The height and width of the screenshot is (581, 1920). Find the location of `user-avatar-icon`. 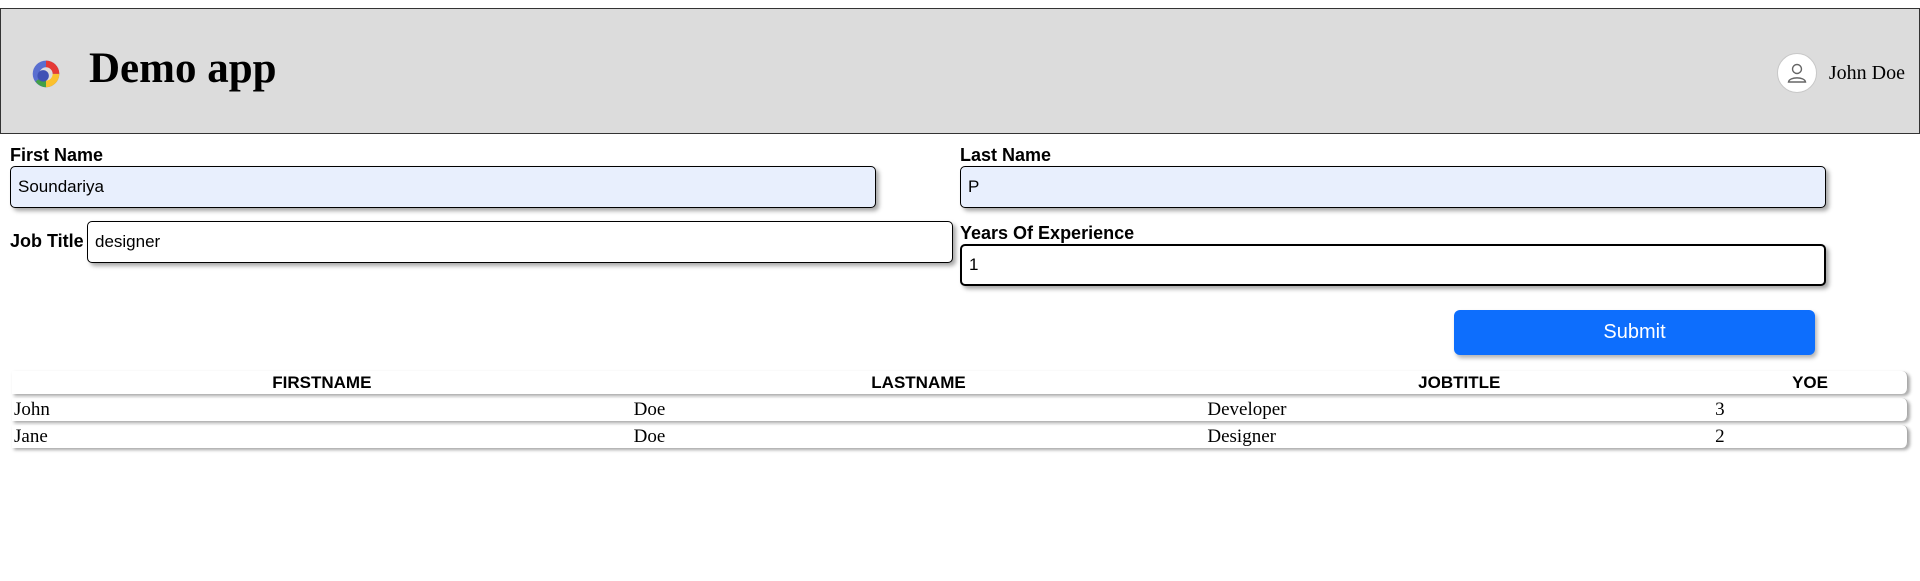

user-avatar-icon is located at coordinates (1796, 73).